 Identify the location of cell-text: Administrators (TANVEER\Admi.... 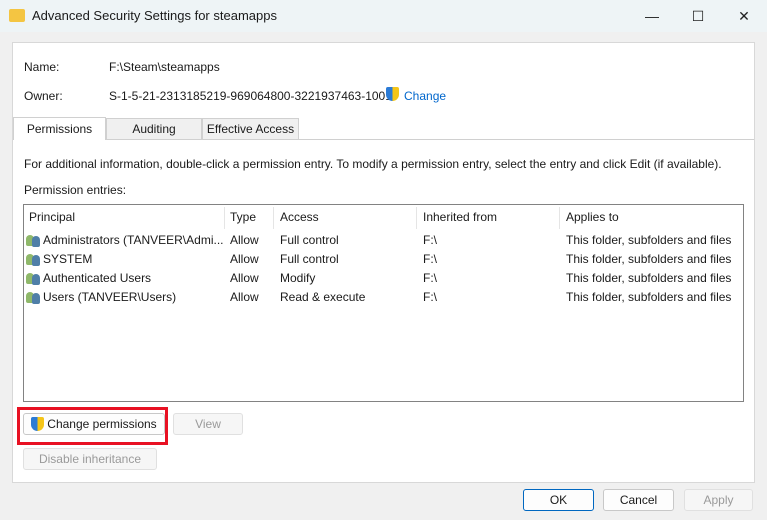
(133, 240).